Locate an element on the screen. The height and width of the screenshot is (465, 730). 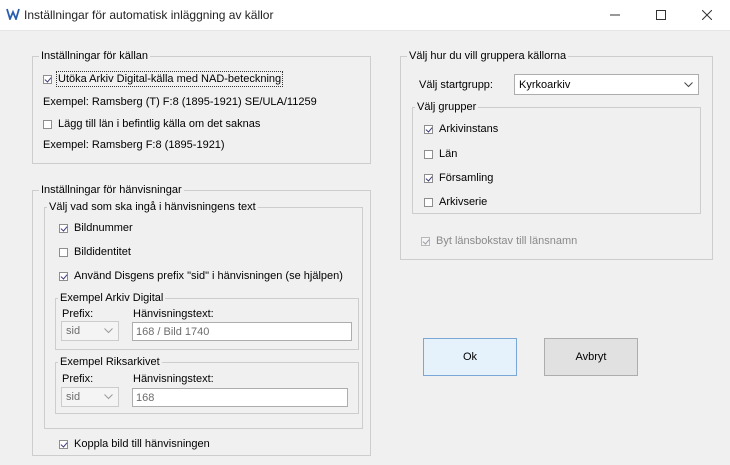
add-county-check-icon is located at coordinates (47, 124).